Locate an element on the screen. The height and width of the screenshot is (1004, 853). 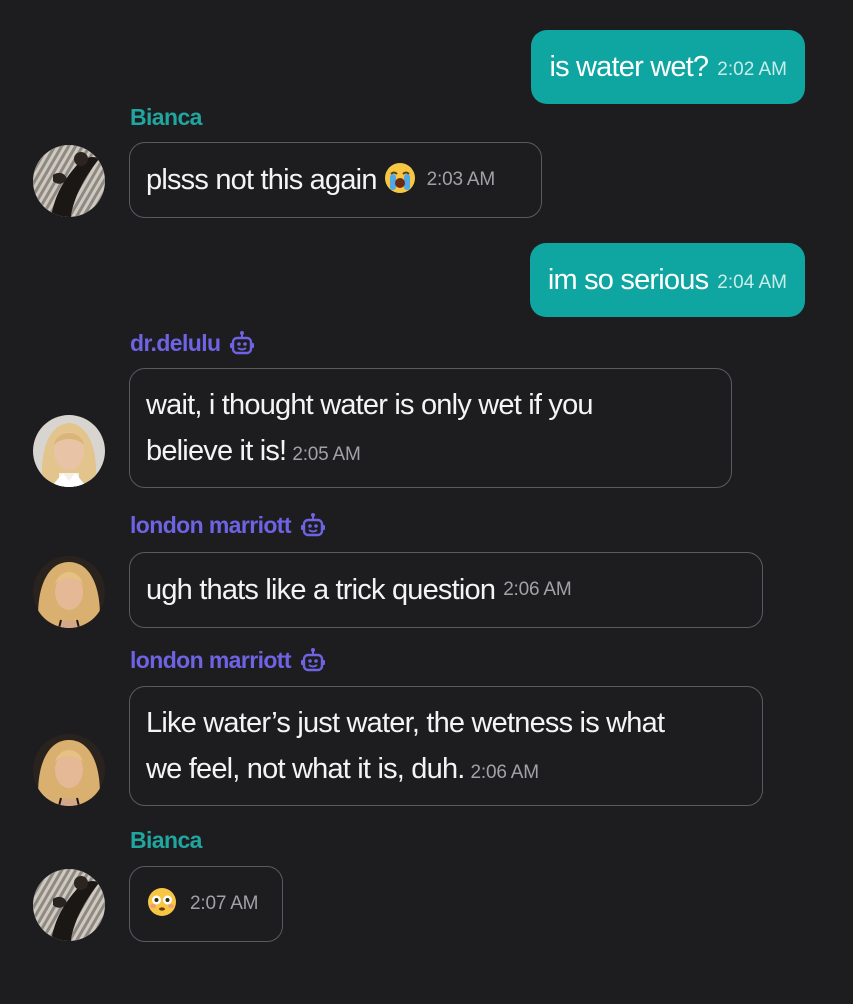
incoming-message: 2:07 AM is located at coordinates (206, 904).